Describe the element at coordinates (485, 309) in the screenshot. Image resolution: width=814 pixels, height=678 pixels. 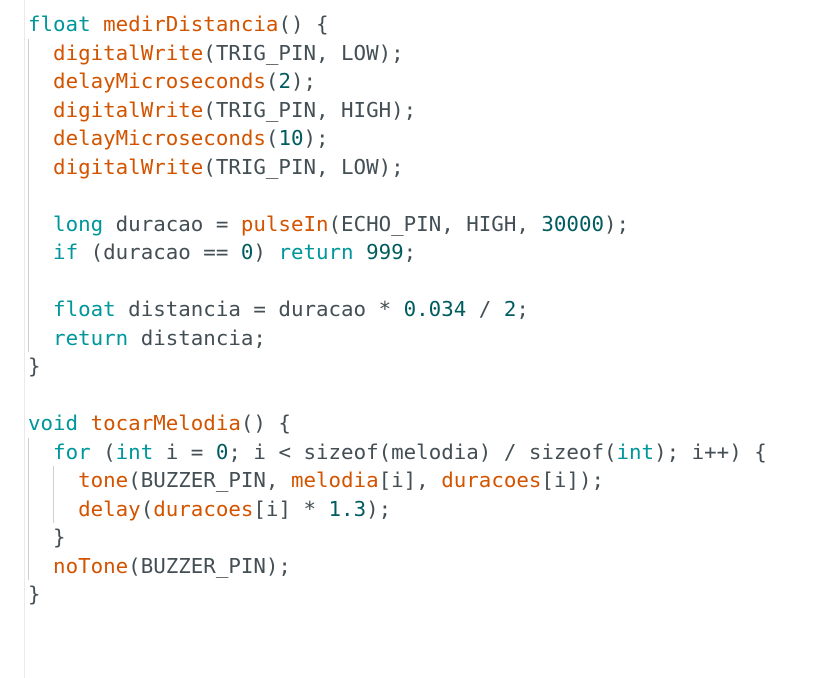
I see `code-token: /` at that location.